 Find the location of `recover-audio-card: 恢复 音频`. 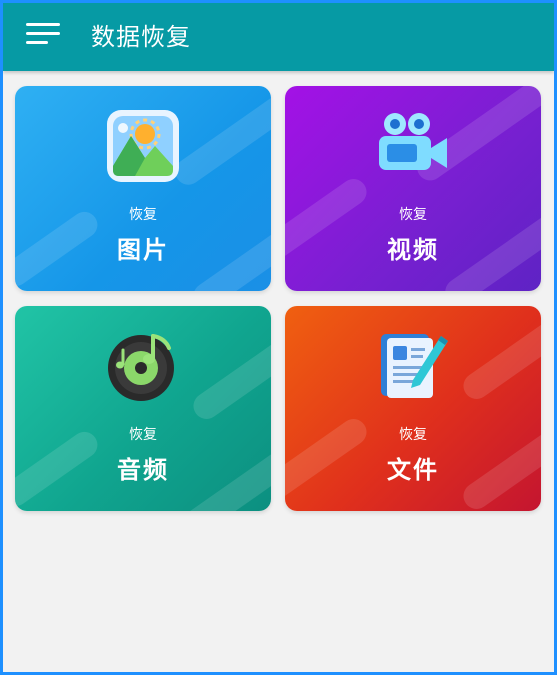

recover-audio-card: 恢复 音频 is located at coordinates (143, 408).